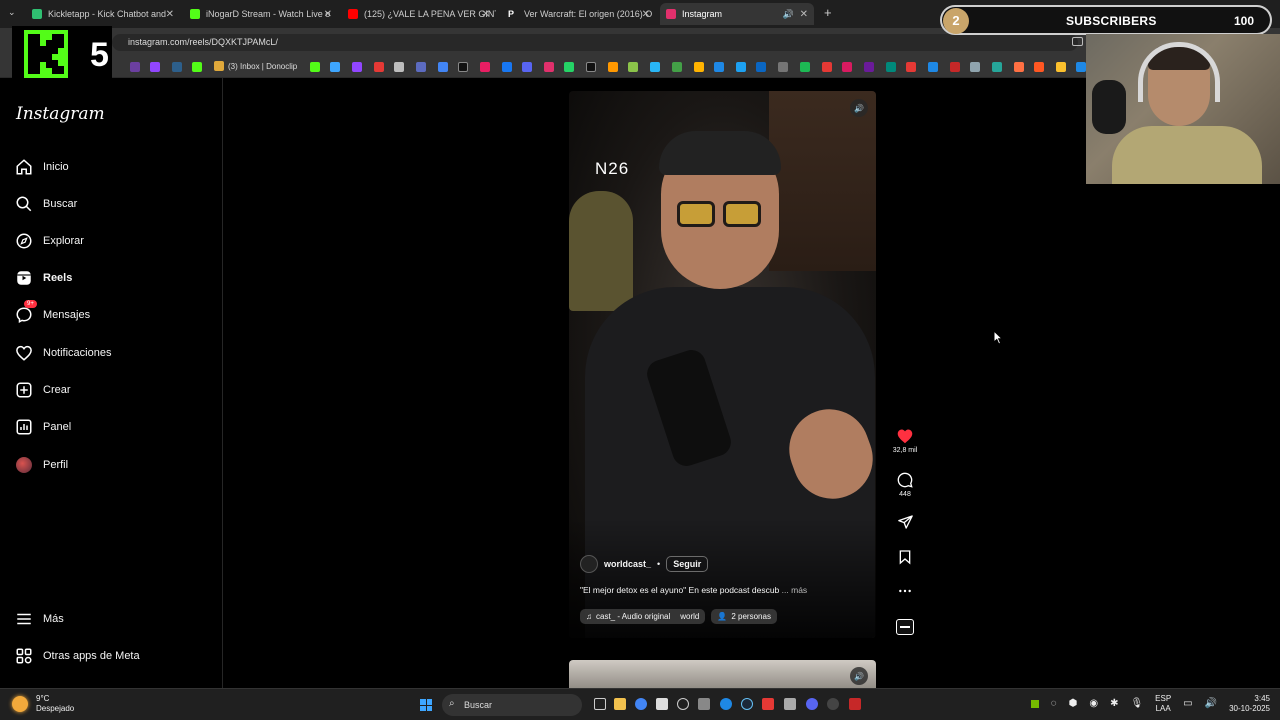  Describe the element at coordinates (111, 167) in the screenshot. I see `sidebar-item-inicio: Inicio` at that location.